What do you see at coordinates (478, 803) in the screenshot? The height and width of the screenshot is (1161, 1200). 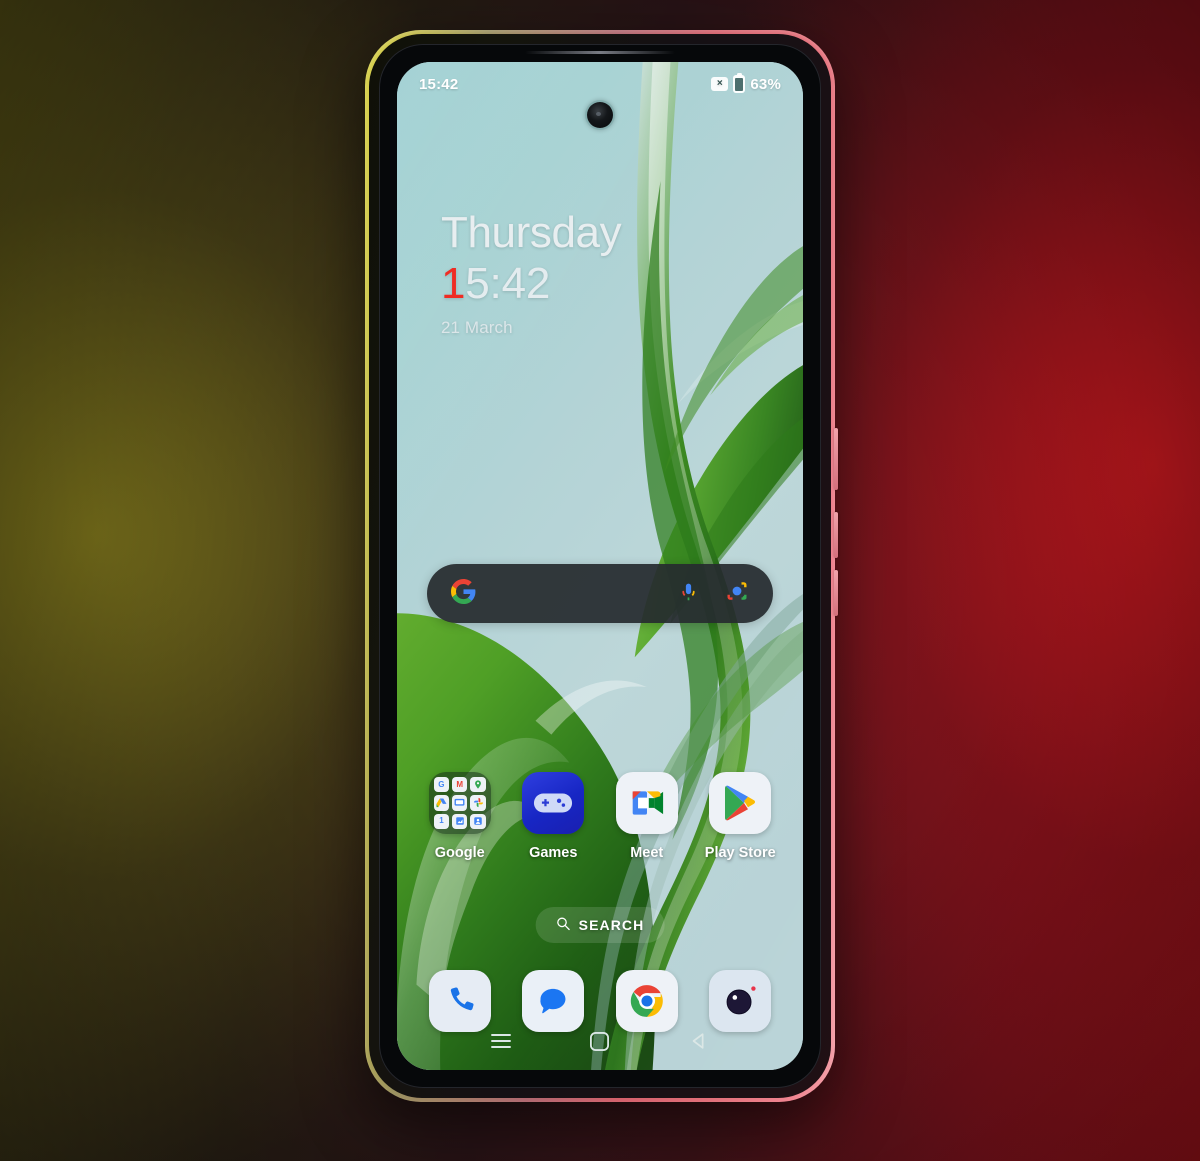 I see `mini-photos-icon` at bounding box center [478, 803].